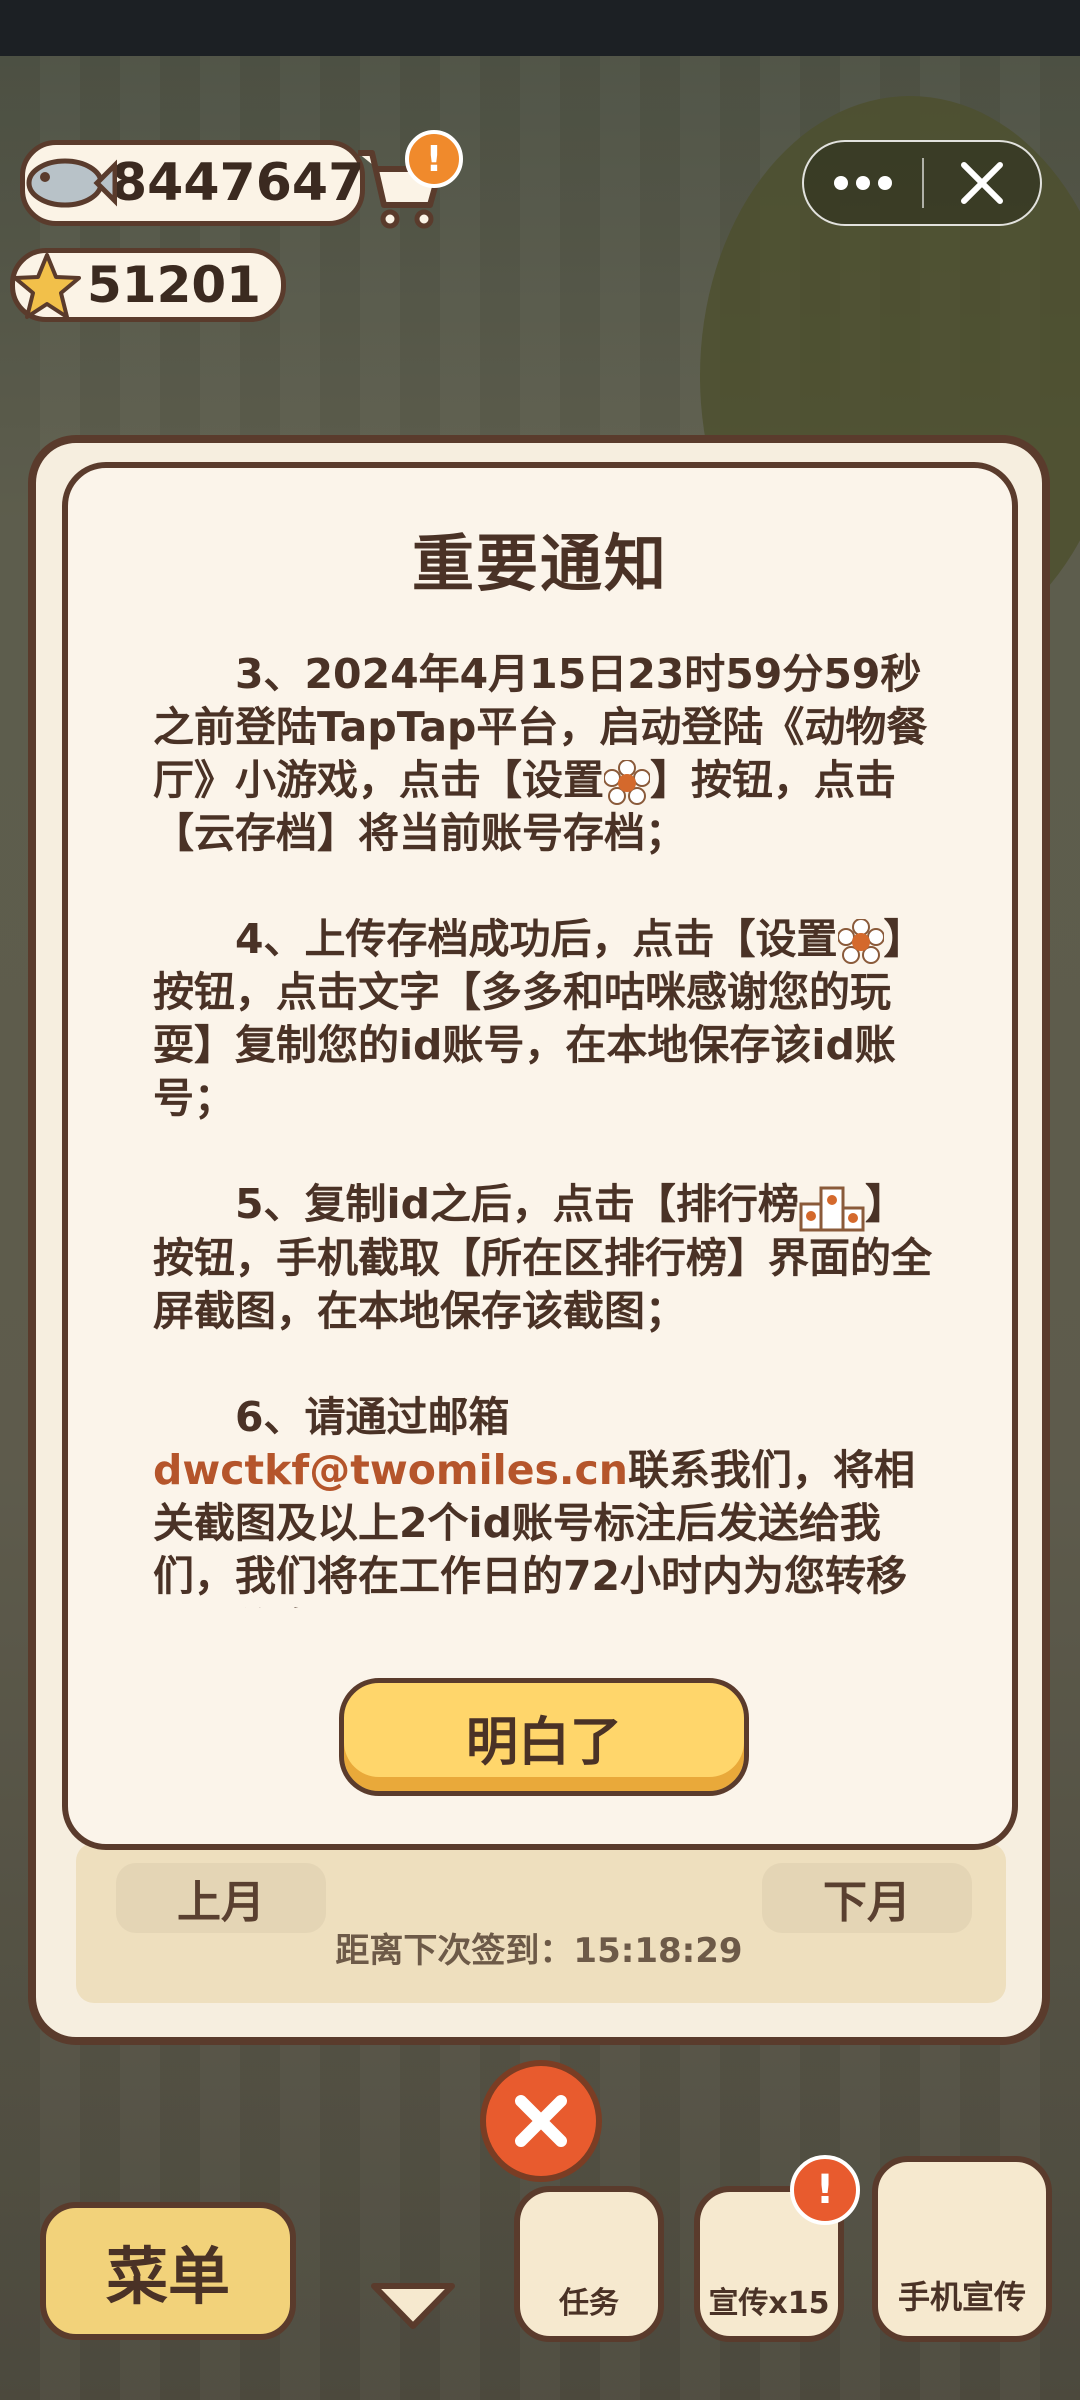 Image resolution: width=1080 pixels, height=2400 pixels. What do you see at coordinates (168, 2271) in the screenshot?
I see `menu-button: 菜单` at bounding box center [168, 2271].